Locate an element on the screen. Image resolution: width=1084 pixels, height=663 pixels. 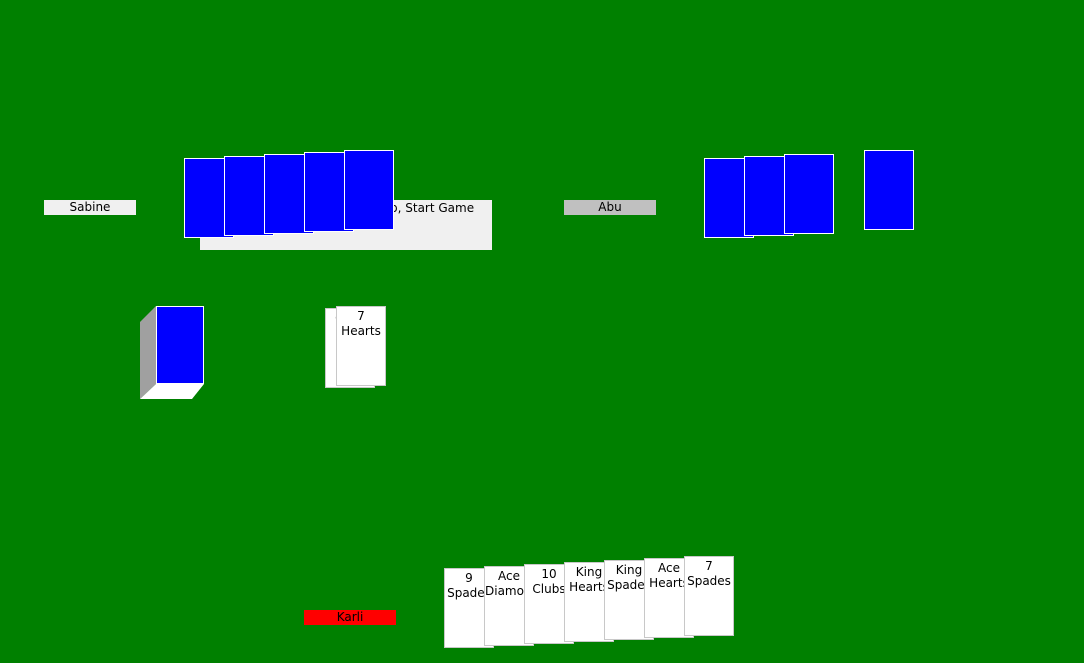
player-name: Sabine is located at coordinates (90, 207).